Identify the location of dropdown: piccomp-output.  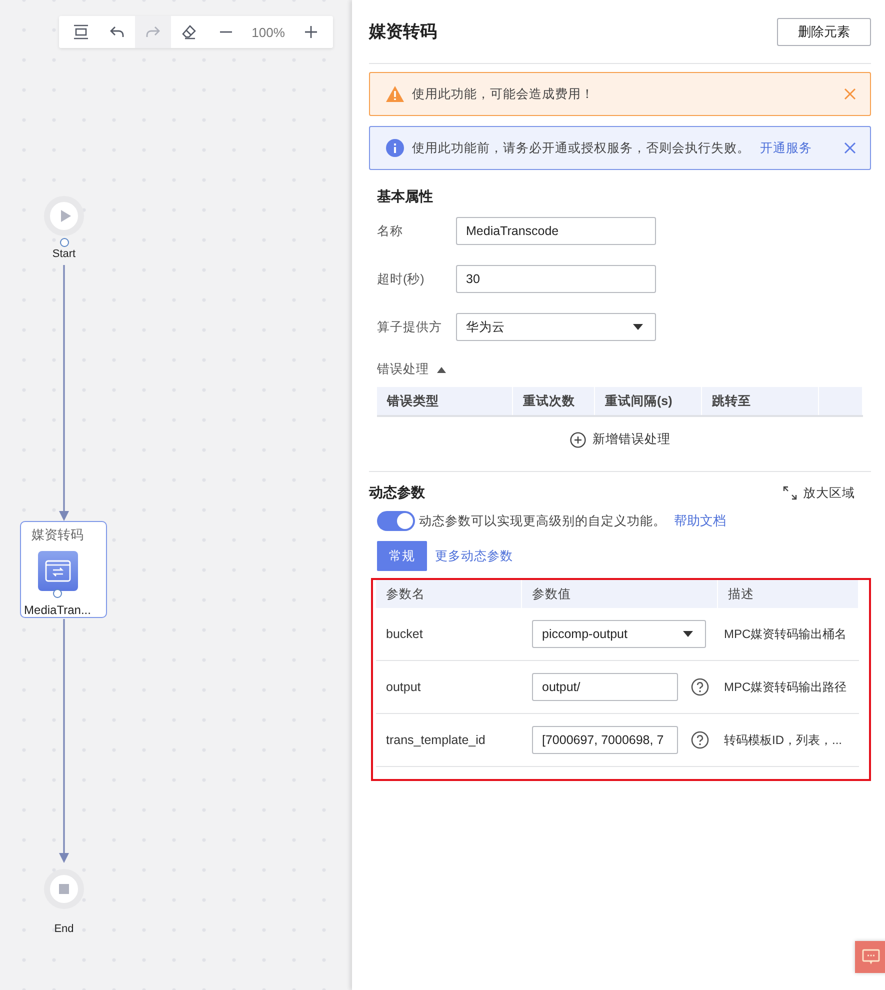
(619, 634).